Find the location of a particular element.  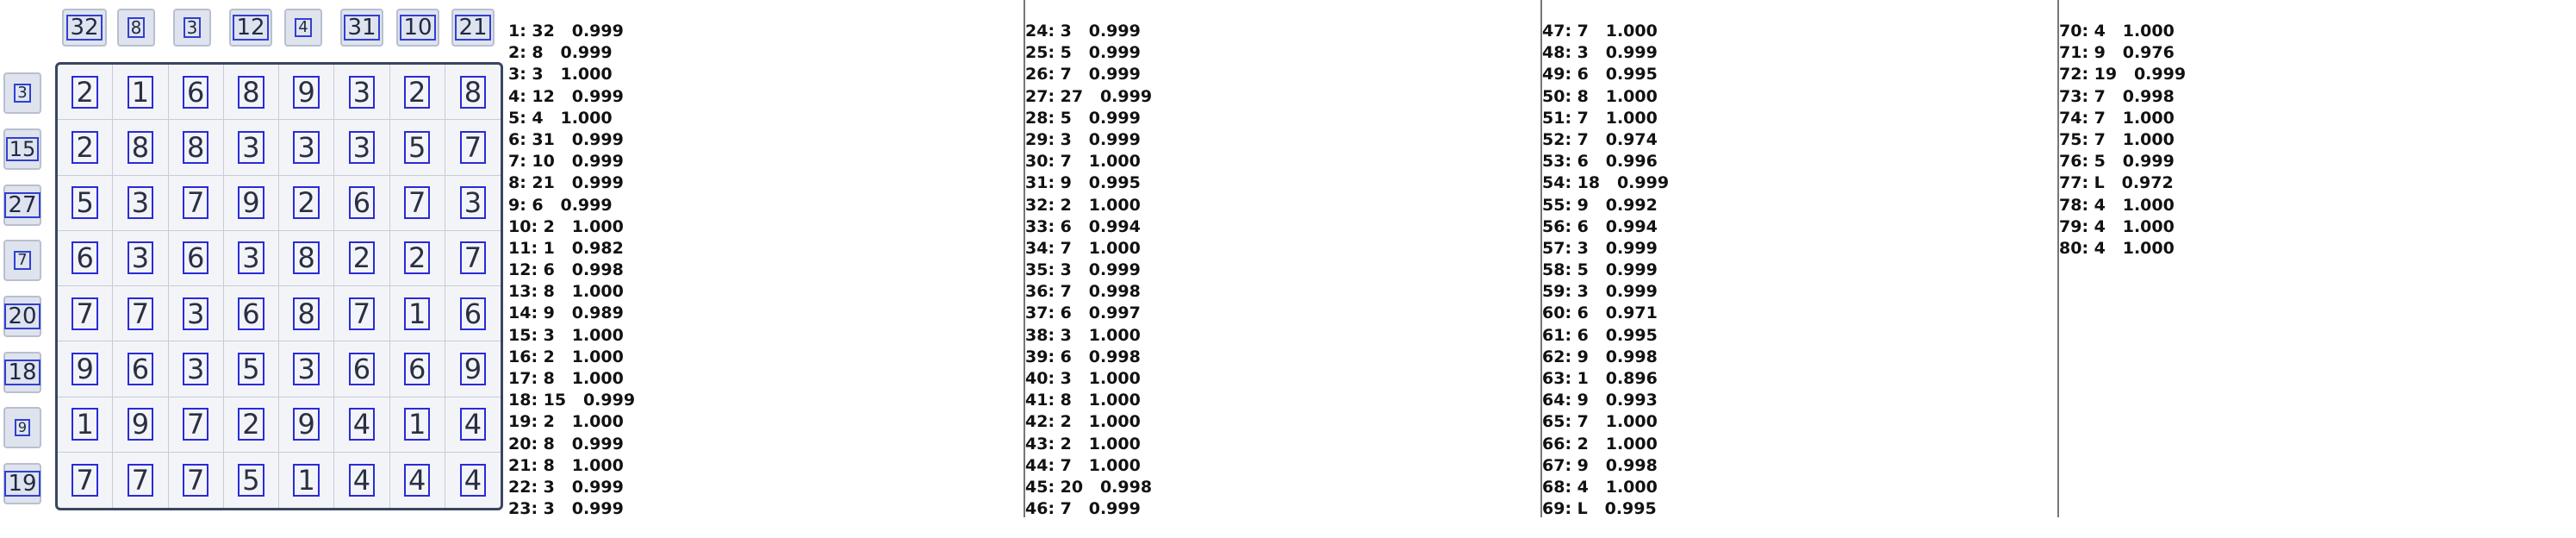

row-hint-value: 19 is located at coordinates (22, 484).